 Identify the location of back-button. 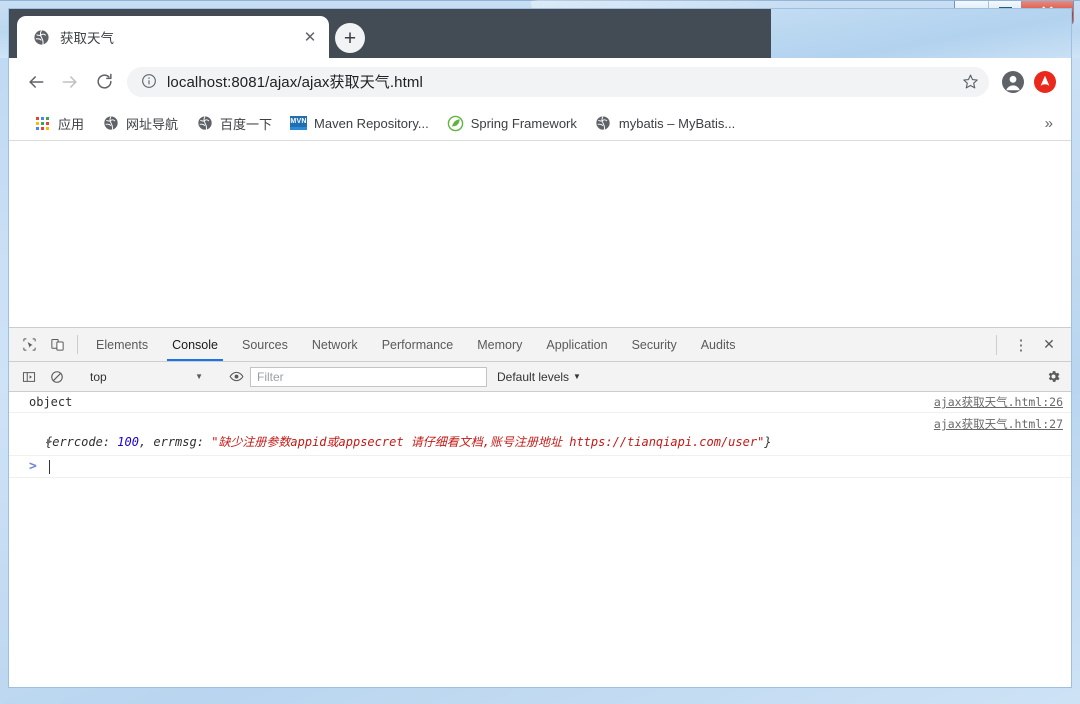
(36, 82).